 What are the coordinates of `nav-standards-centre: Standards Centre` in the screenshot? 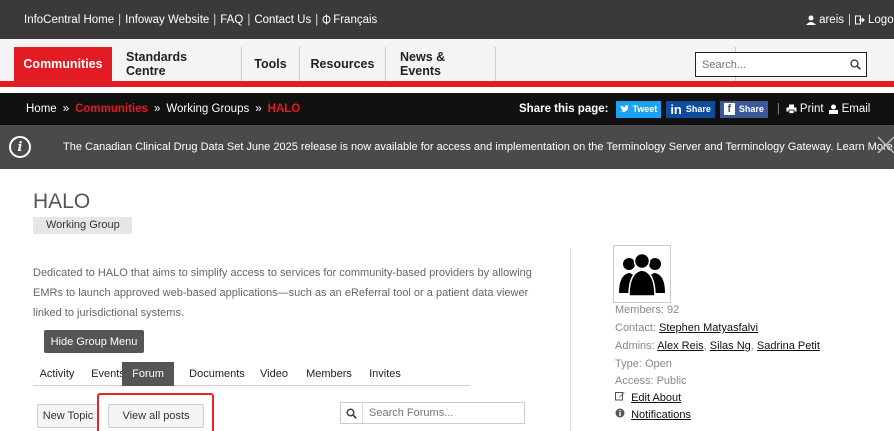 It's located at (177, 64).